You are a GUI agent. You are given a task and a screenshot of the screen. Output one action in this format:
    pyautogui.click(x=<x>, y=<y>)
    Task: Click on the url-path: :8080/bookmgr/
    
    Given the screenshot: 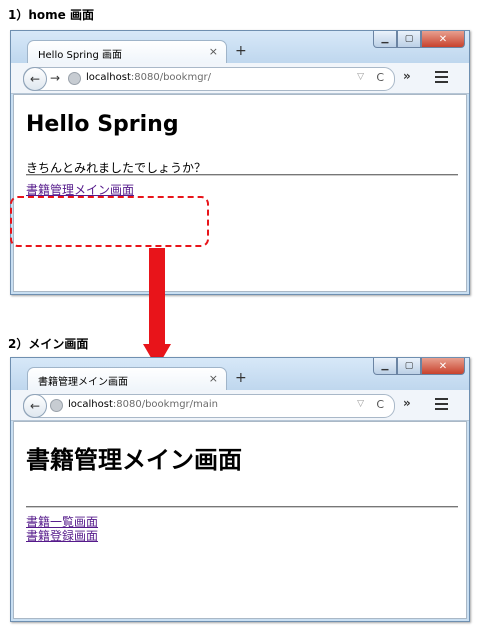 What is the action you would take?
    pyautogui.click(x=171, y=77)
    